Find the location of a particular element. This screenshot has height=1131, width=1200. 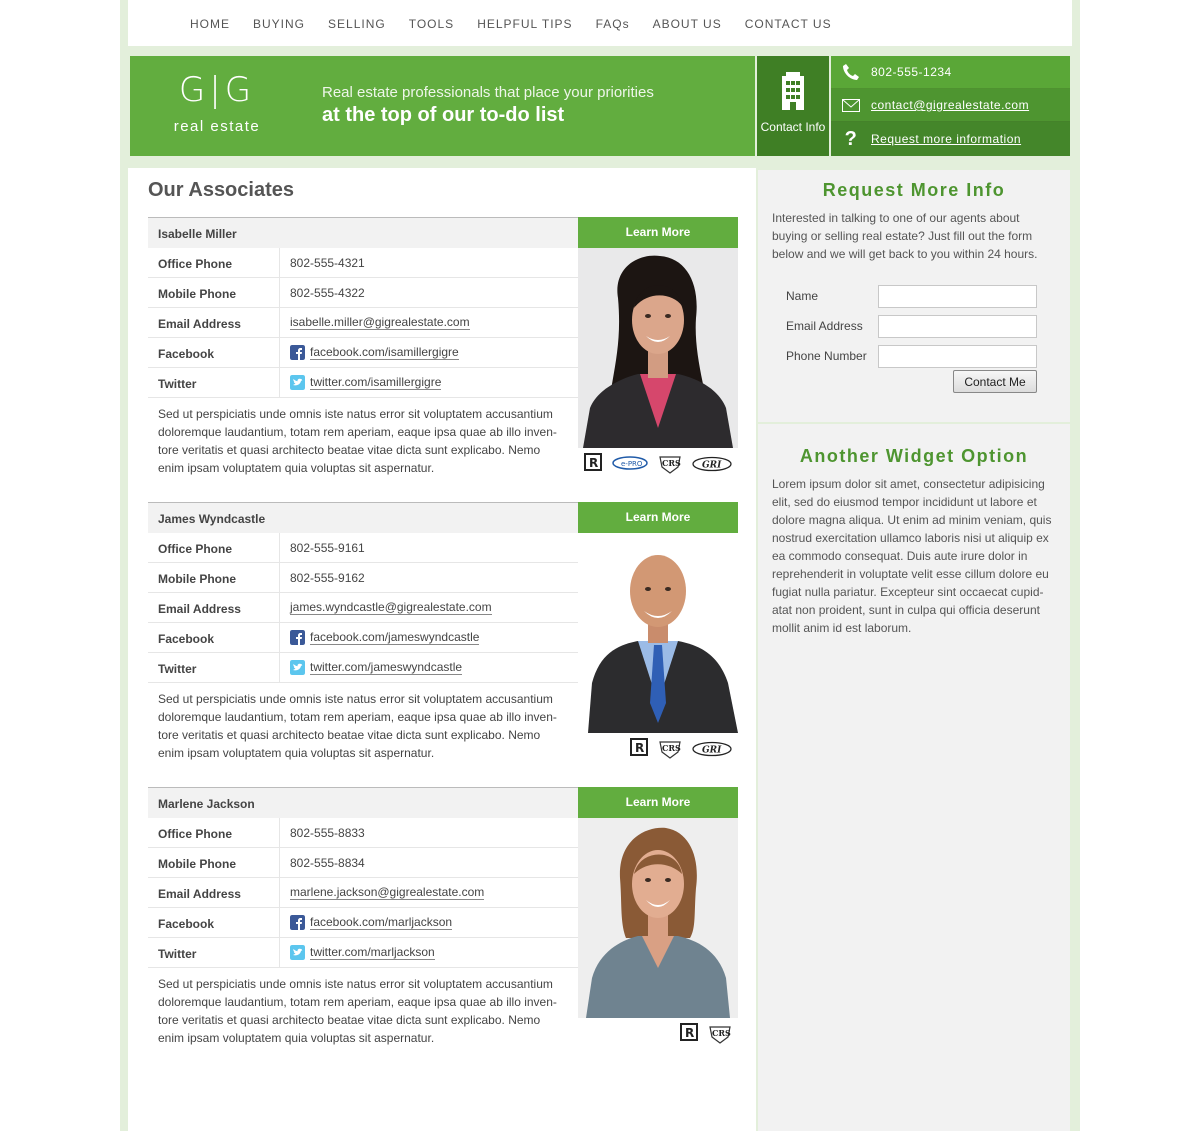

contact-info-button: Contact Info is located at coordinates (793, 106).